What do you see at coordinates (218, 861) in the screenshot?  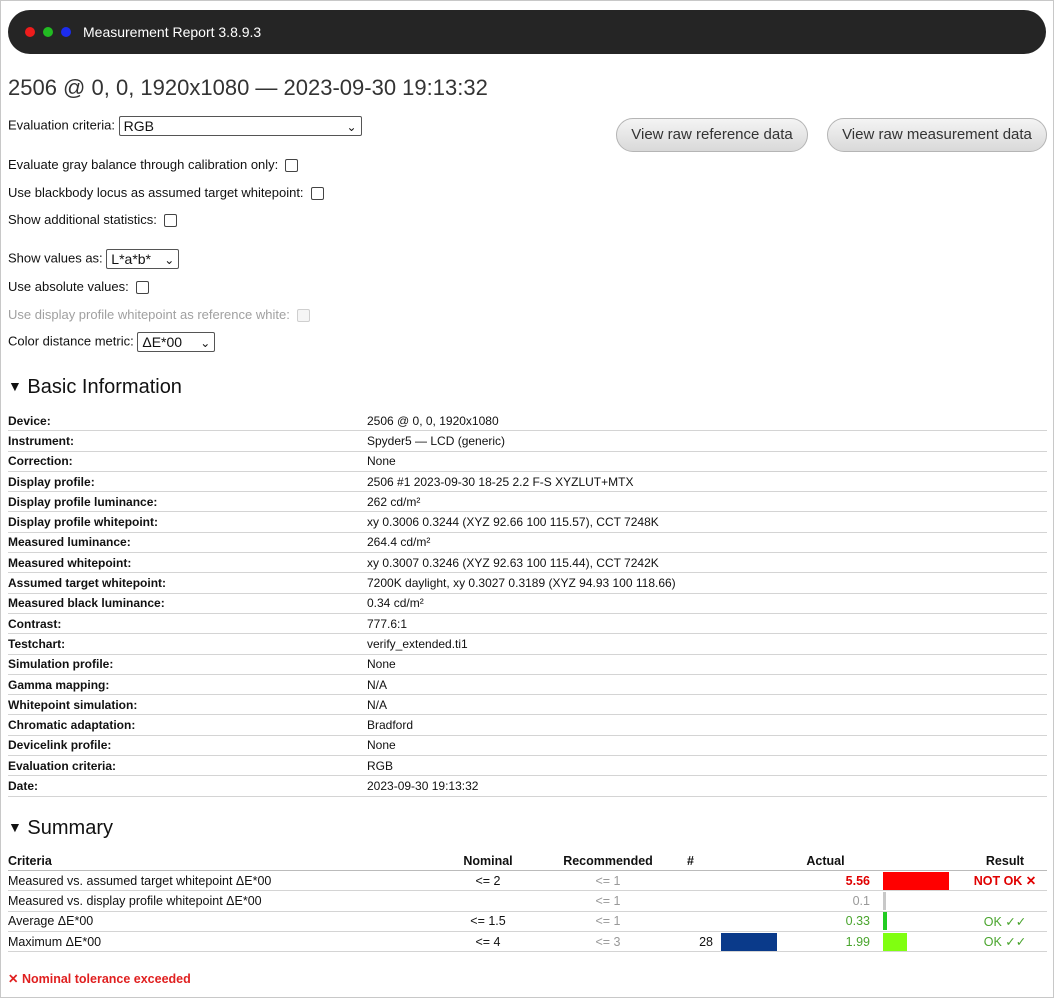 I see `criteria-header: Criteria` at bounding box center [218, 861].